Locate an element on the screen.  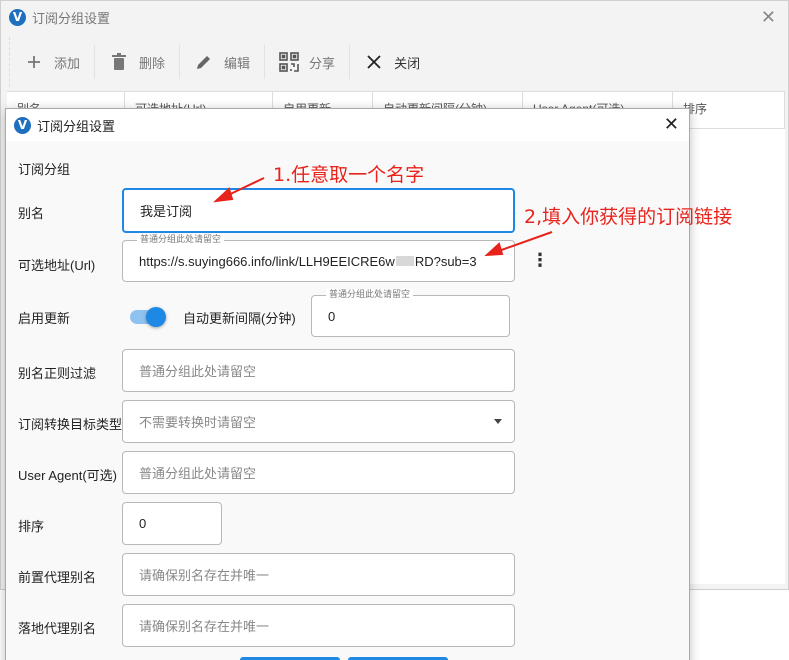
arrow-head-alias is located at coordinates (223, 195).